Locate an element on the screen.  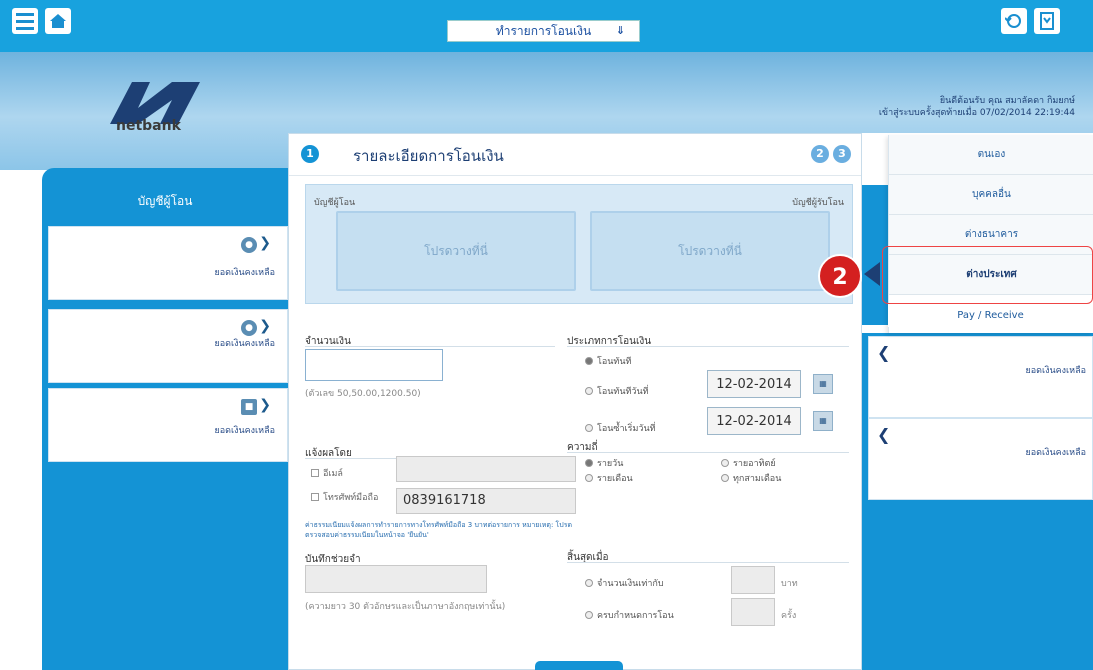
frequency-quarterly-radio: ทุกสามเดือน is located at coordinates (751, 478).